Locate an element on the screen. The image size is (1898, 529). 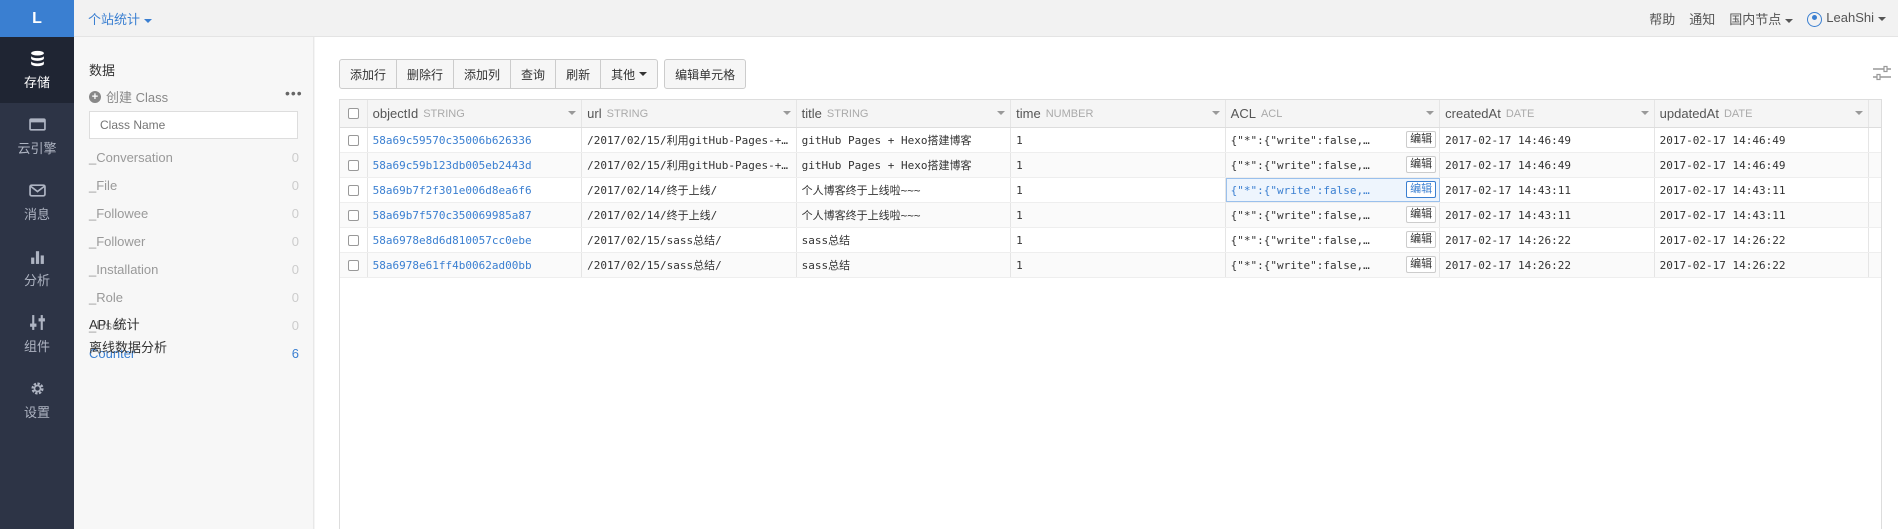
cell-title: gitHub Pages + Hexo搭建博客 is located at coordinates (904, 140).